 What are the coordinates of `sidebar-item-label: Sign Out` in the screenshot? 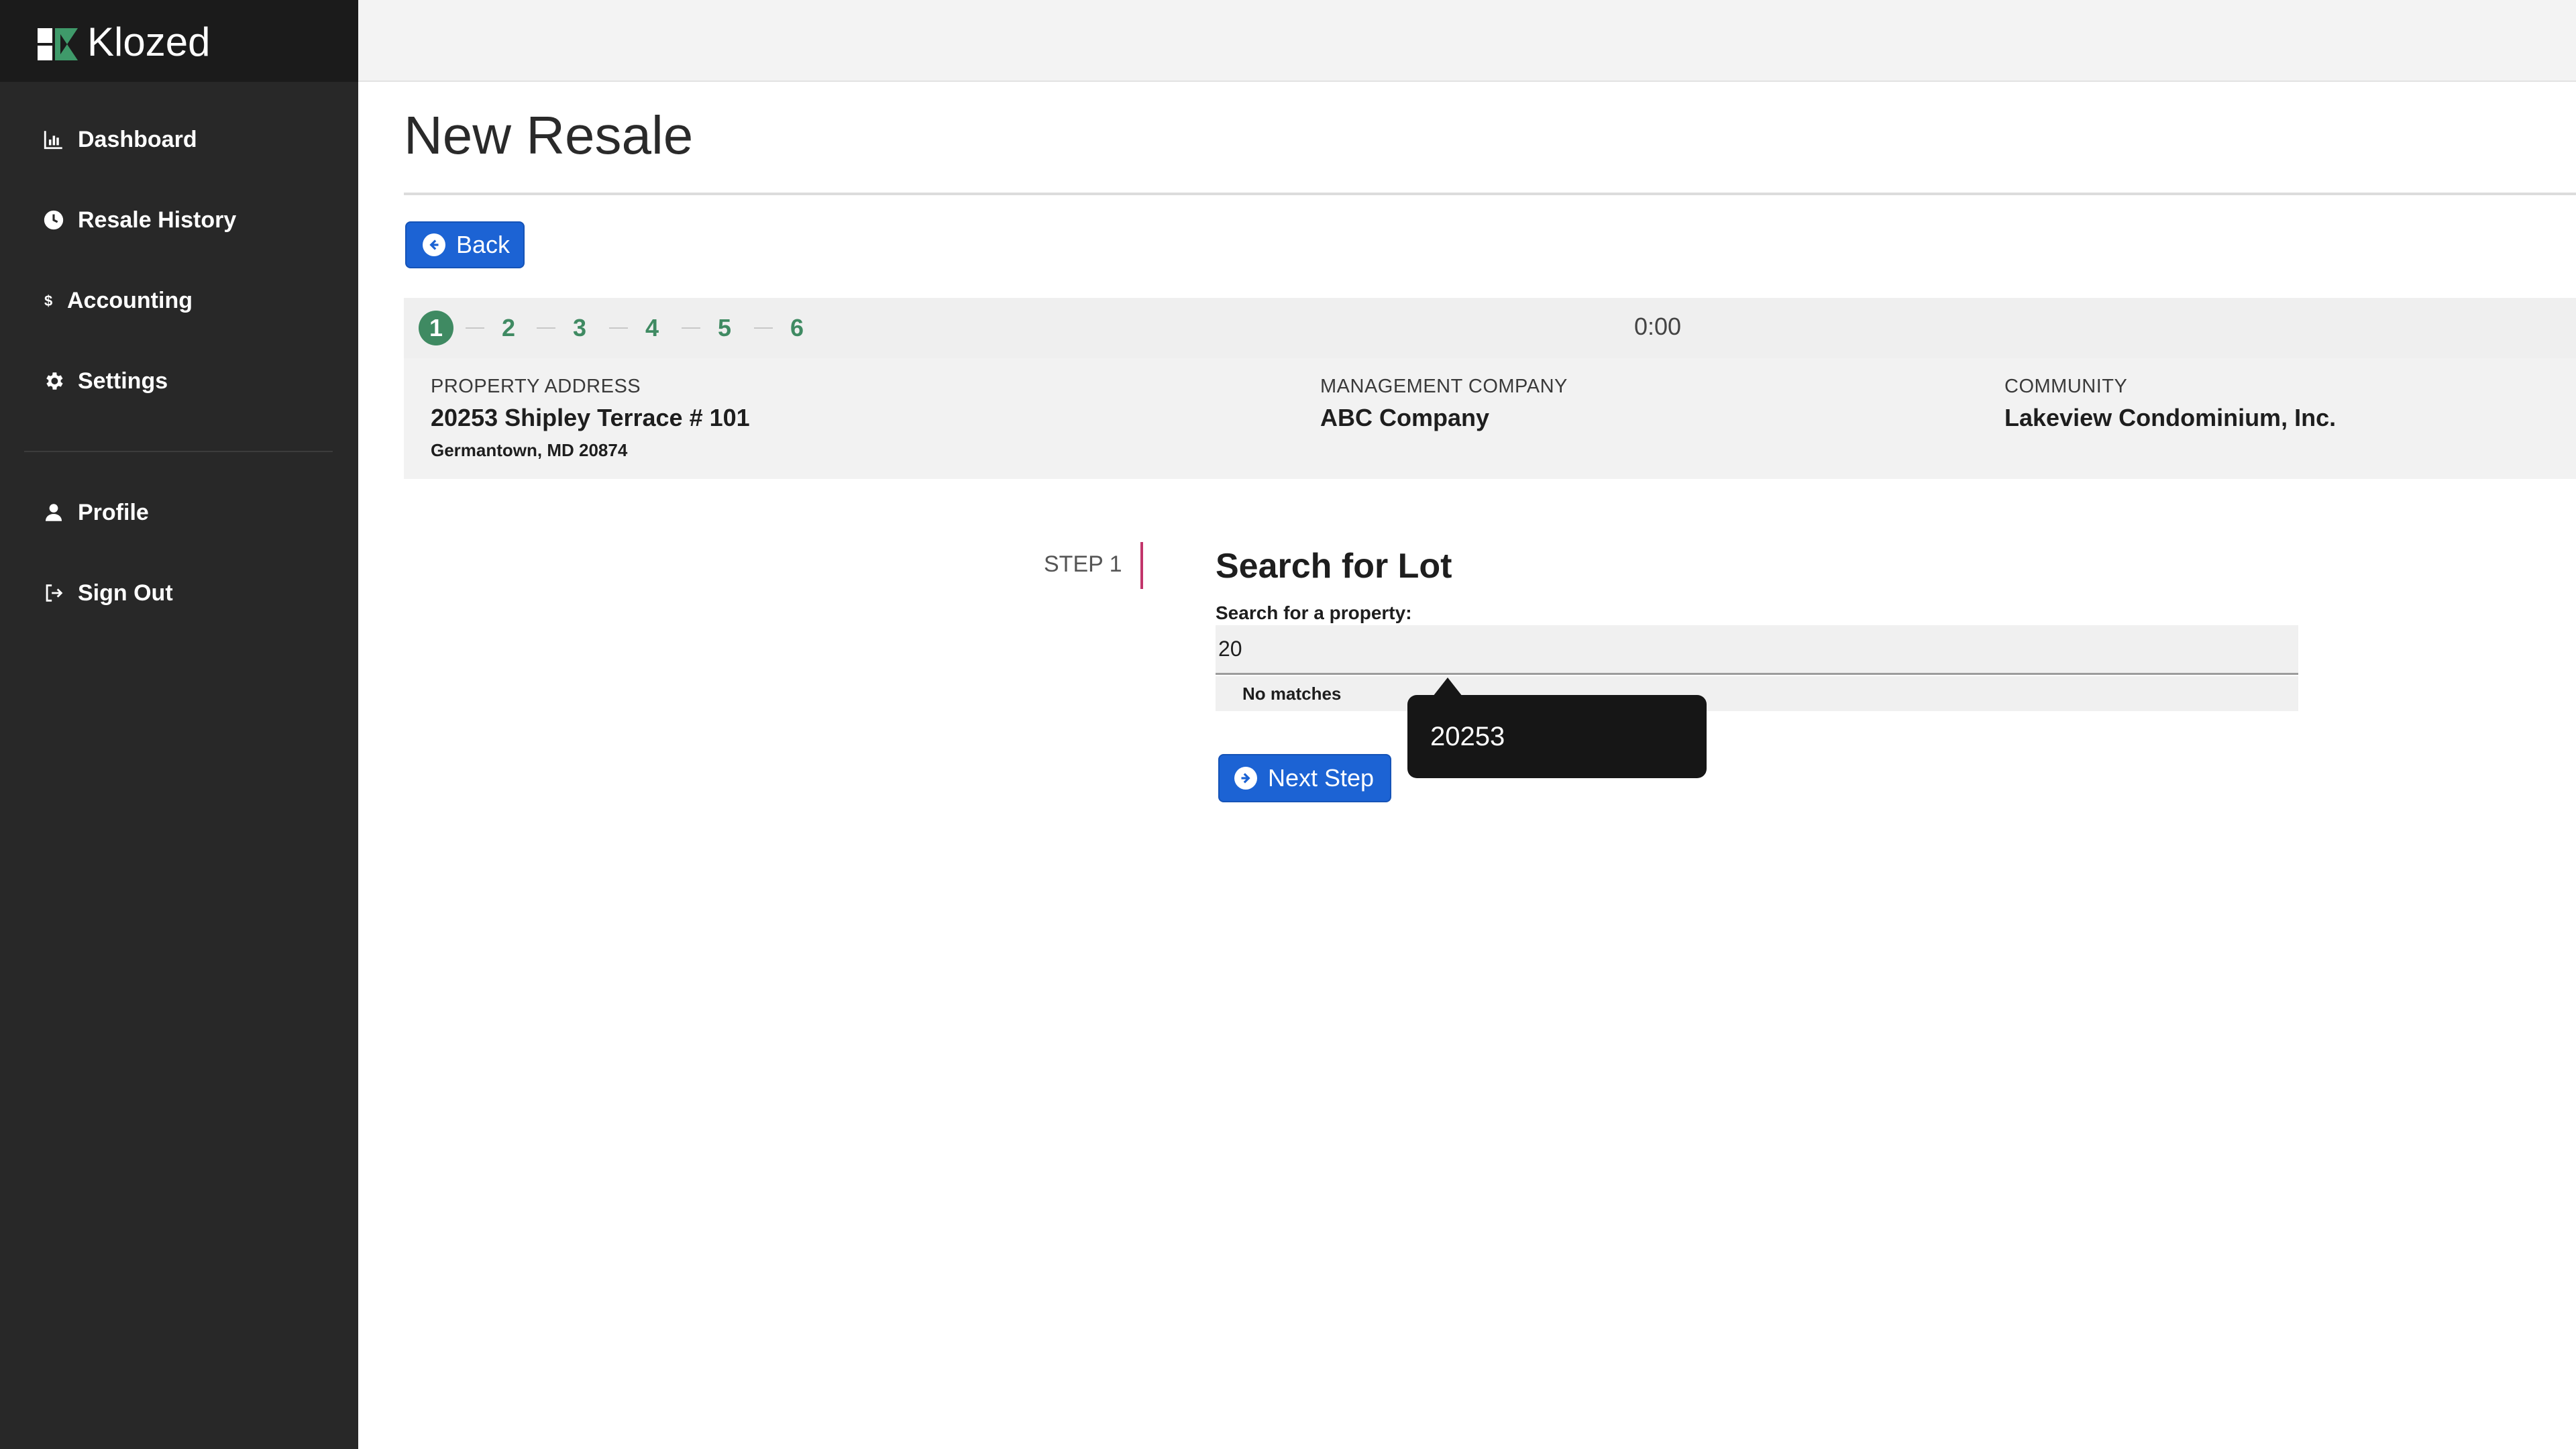 It's located at (125, 593).